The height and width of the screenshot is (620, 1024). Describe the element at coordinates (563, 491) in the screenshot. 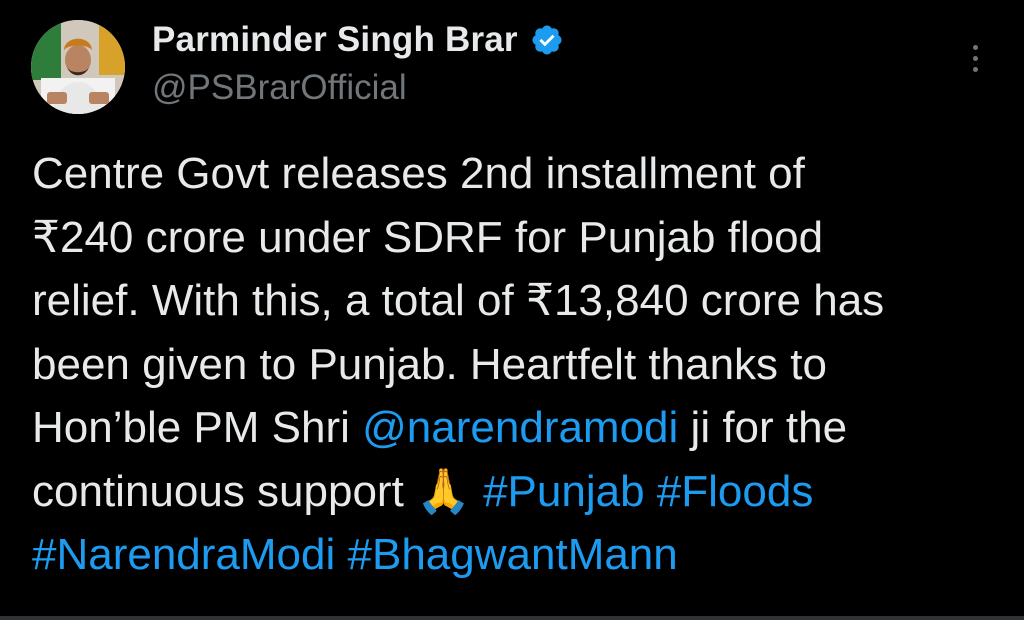

I see `hashtag-link: #Punjab` at that location.